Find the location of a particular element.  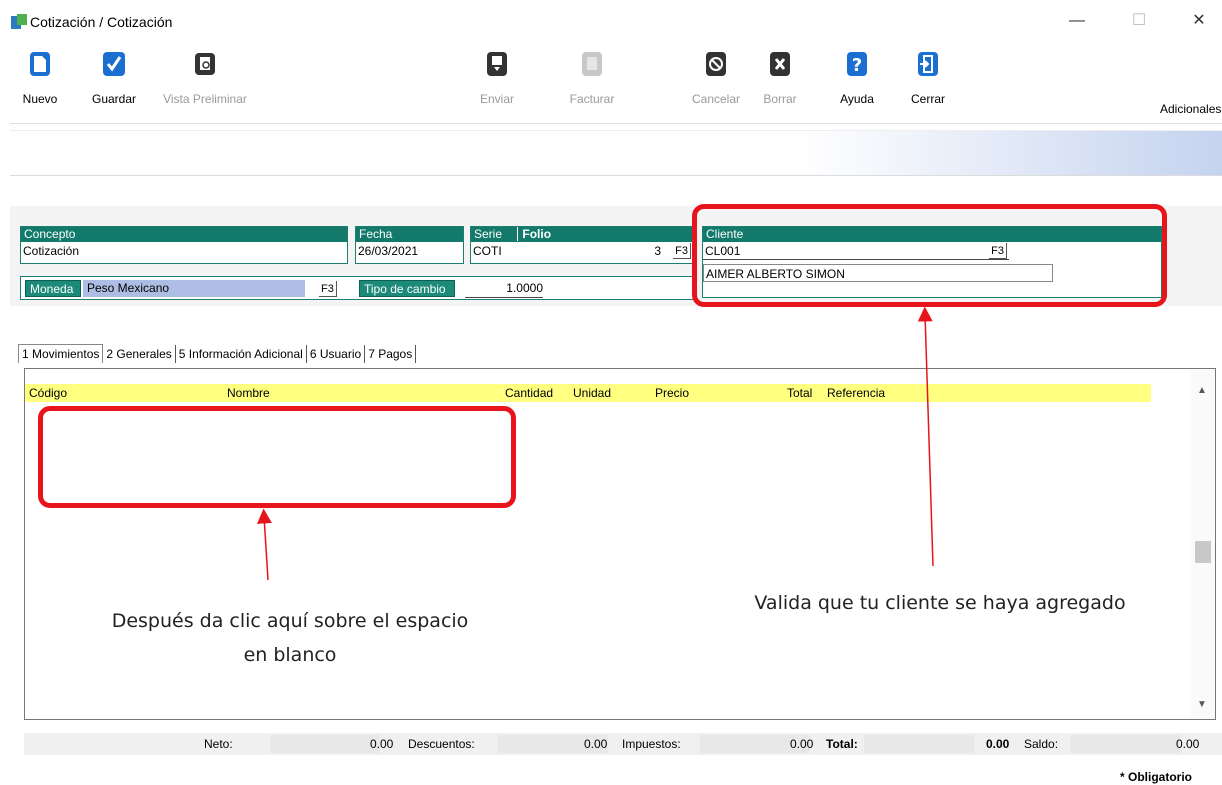

cliente-f3-button: F3 is located at coordinates (998, 251).